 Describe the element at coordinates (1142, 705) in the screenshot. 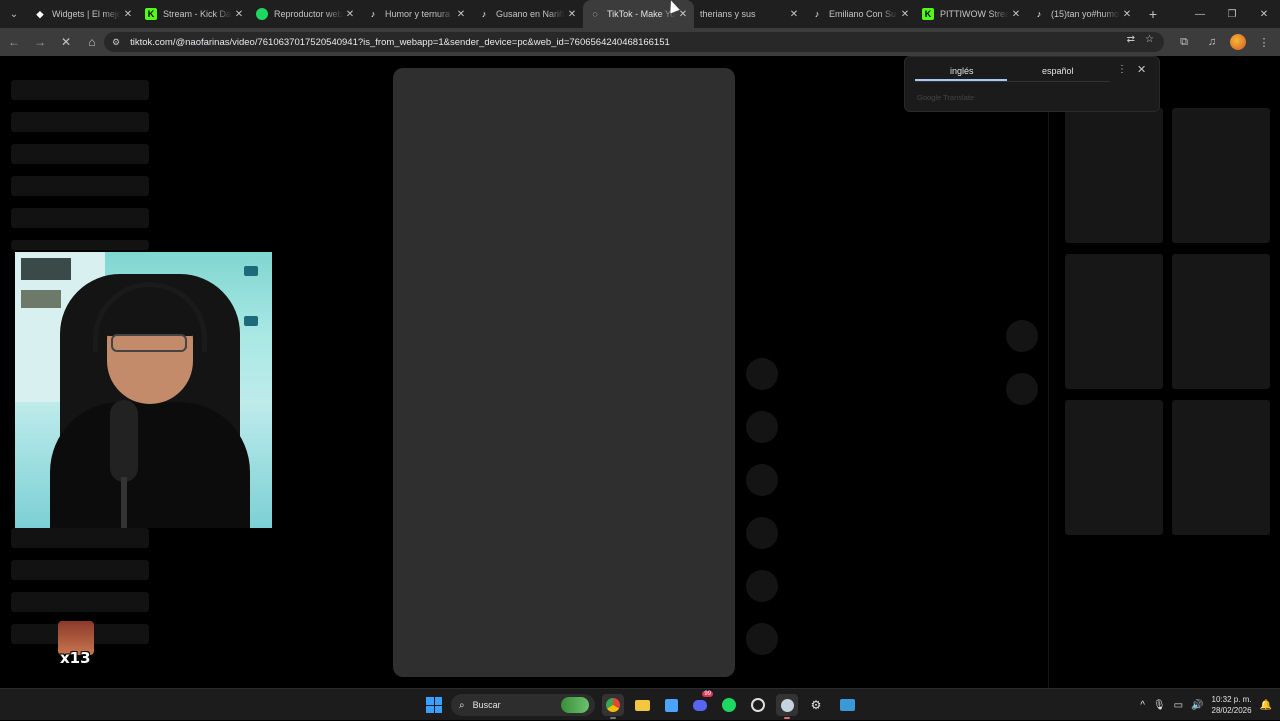

I see `chevron-up-icon: ^` at that location.